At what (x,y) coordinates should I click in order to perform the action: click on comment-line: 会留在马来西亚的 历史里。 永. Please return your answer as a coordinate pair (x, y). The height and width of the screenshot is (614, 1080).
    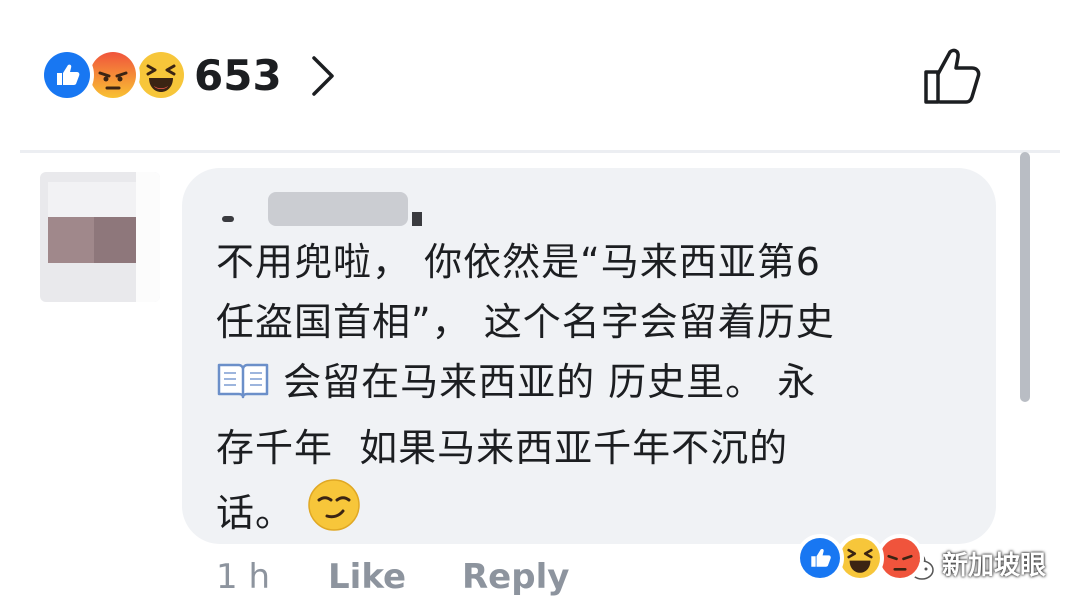
    Looking at the image, I should click on (550, 382).